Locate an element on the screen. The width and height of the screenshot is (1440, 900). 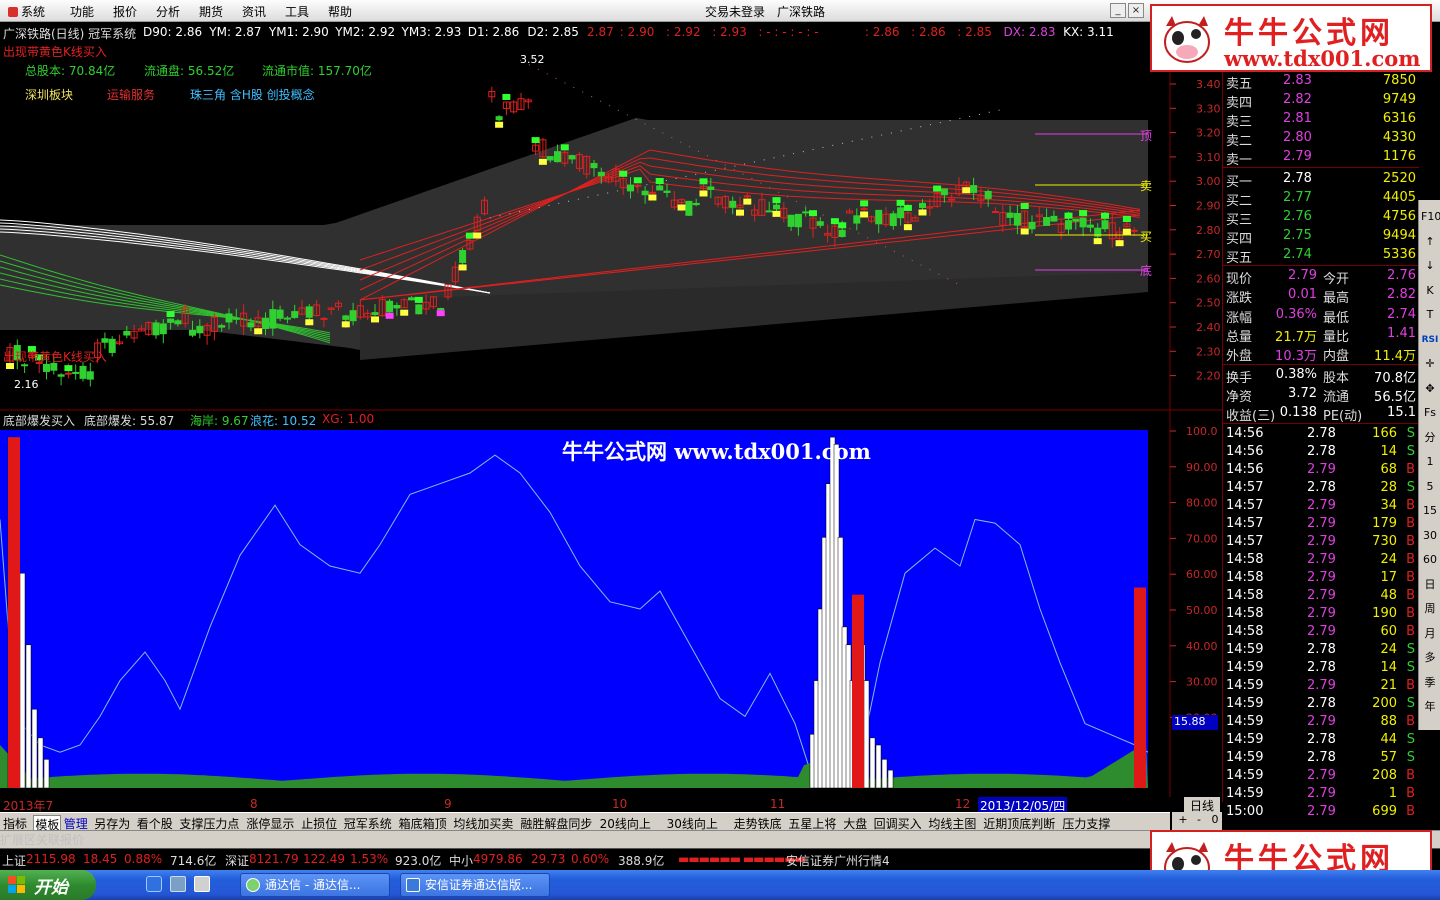
toolbar-button-10: 1 is located at coordinates (1430, 462).